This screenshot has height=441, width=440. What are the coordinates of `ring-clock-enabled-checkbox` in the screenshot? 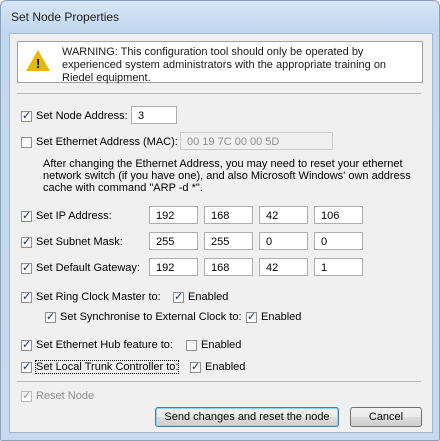 It's located at (178, 296).